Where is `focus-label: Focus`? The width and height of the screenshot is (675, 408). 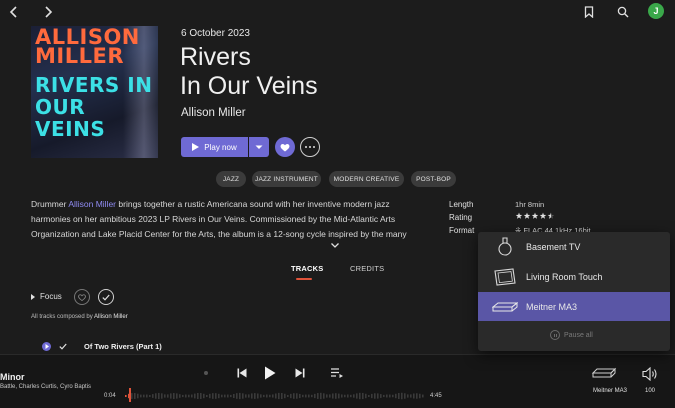
focus-label: Focus is located at coordinates (51, 296).